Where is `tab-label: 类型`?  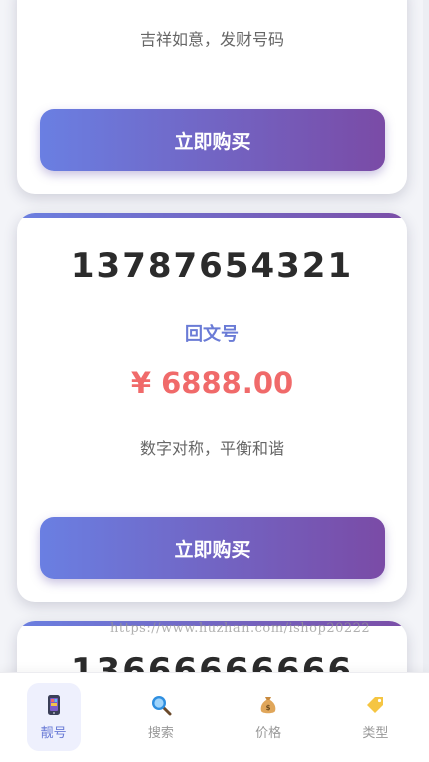 tab-label: 类型 is located at coordinates (375, 733).